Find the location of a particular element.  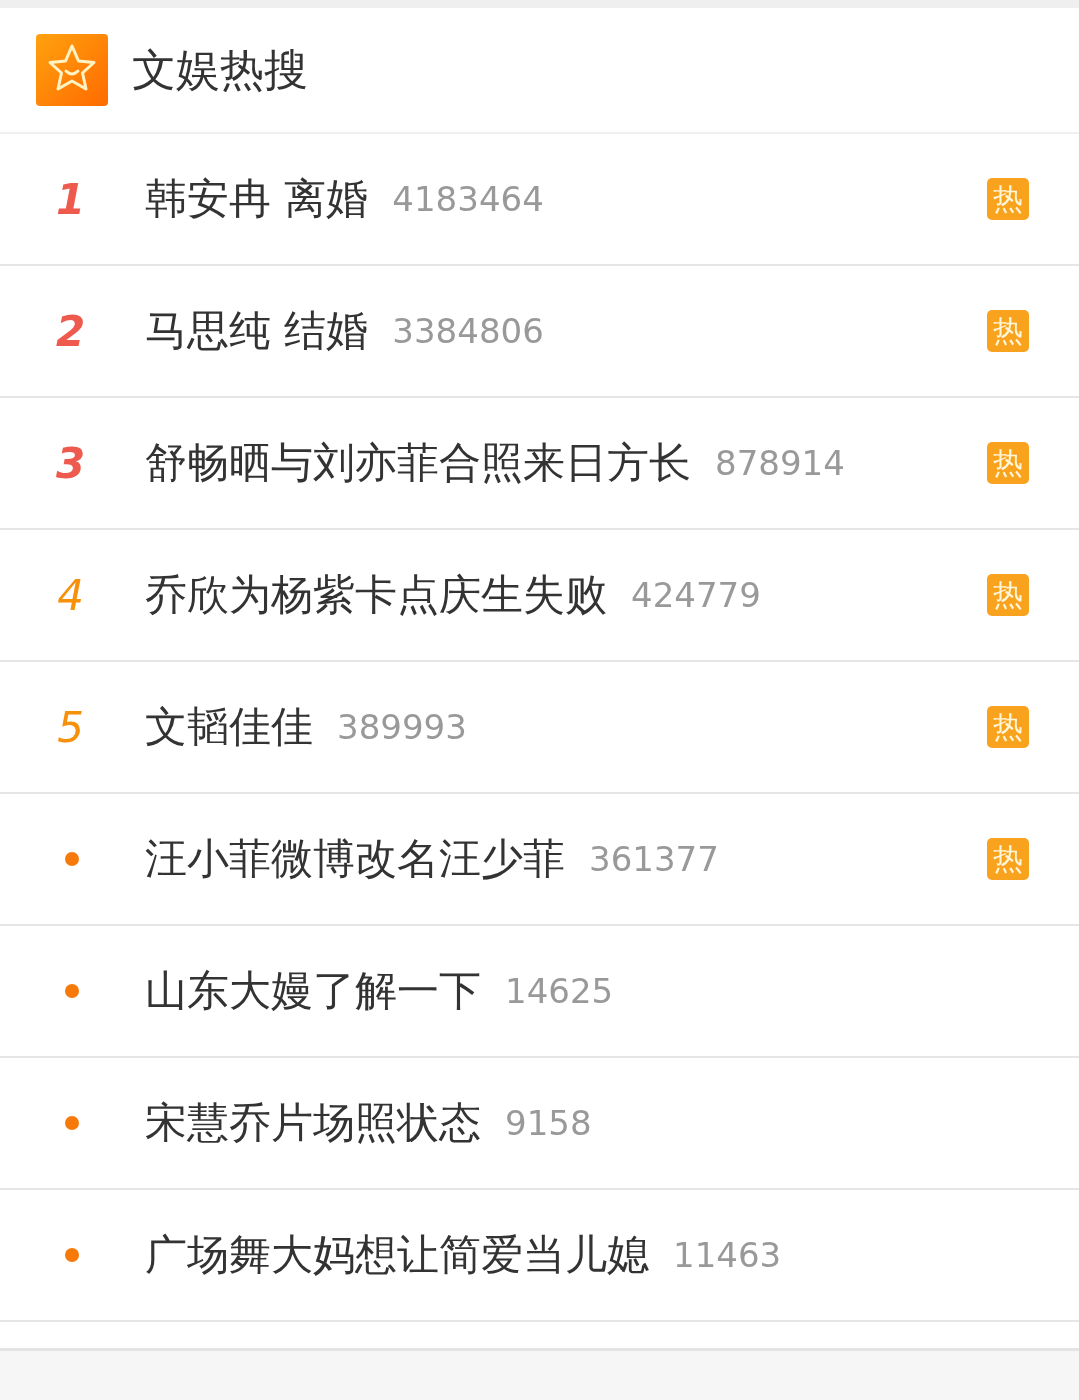

hot-search-item: 5 文韬佳佳 389993 热 is located at coordinates (539, 728).